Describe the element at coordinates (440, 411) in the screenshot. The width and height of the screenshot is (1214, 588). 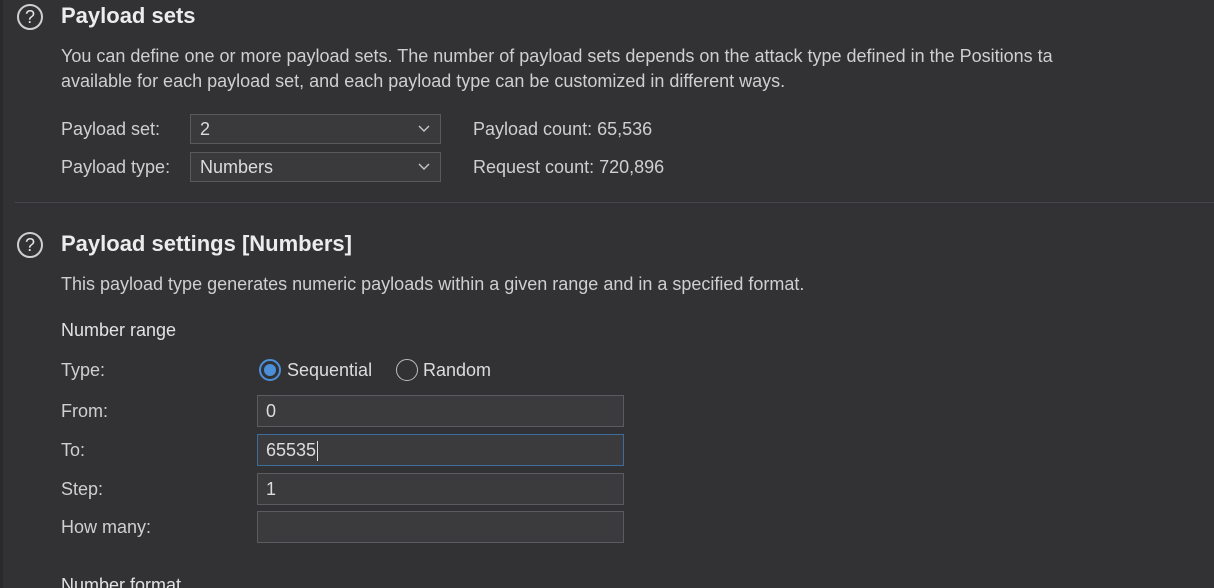
I see `from-input: 0` at that location.